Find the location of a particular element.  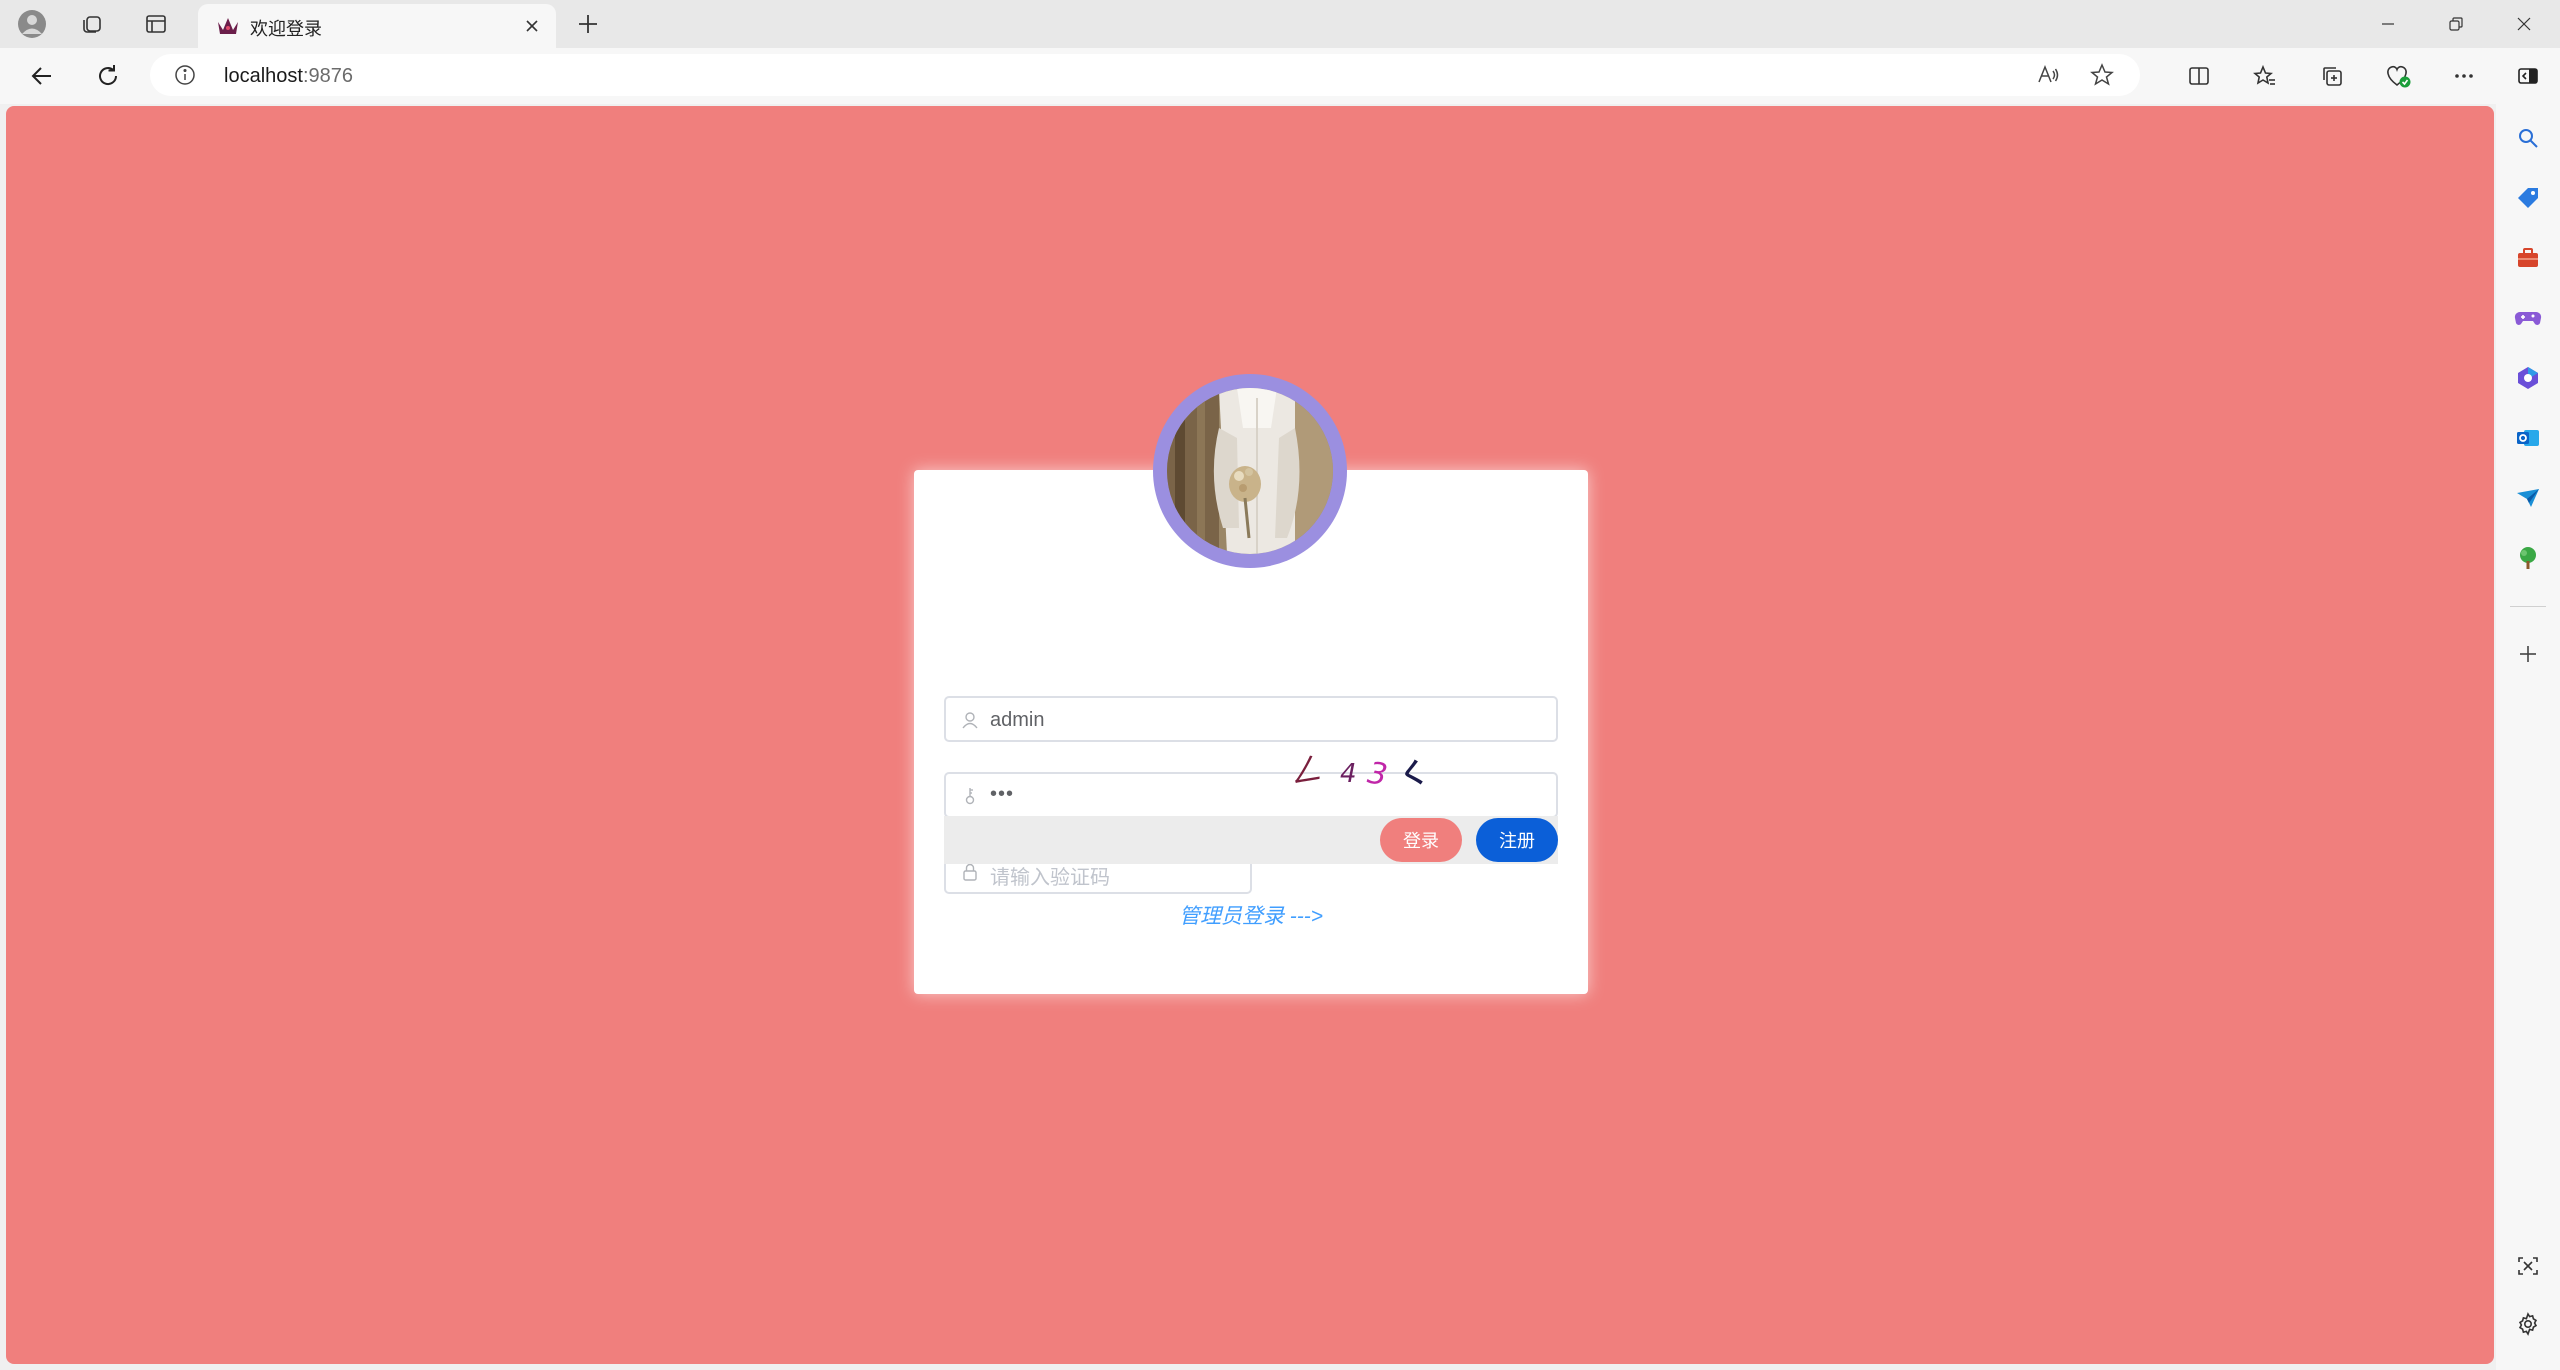

password-value: ••• is located at coordinates (1002, 794).